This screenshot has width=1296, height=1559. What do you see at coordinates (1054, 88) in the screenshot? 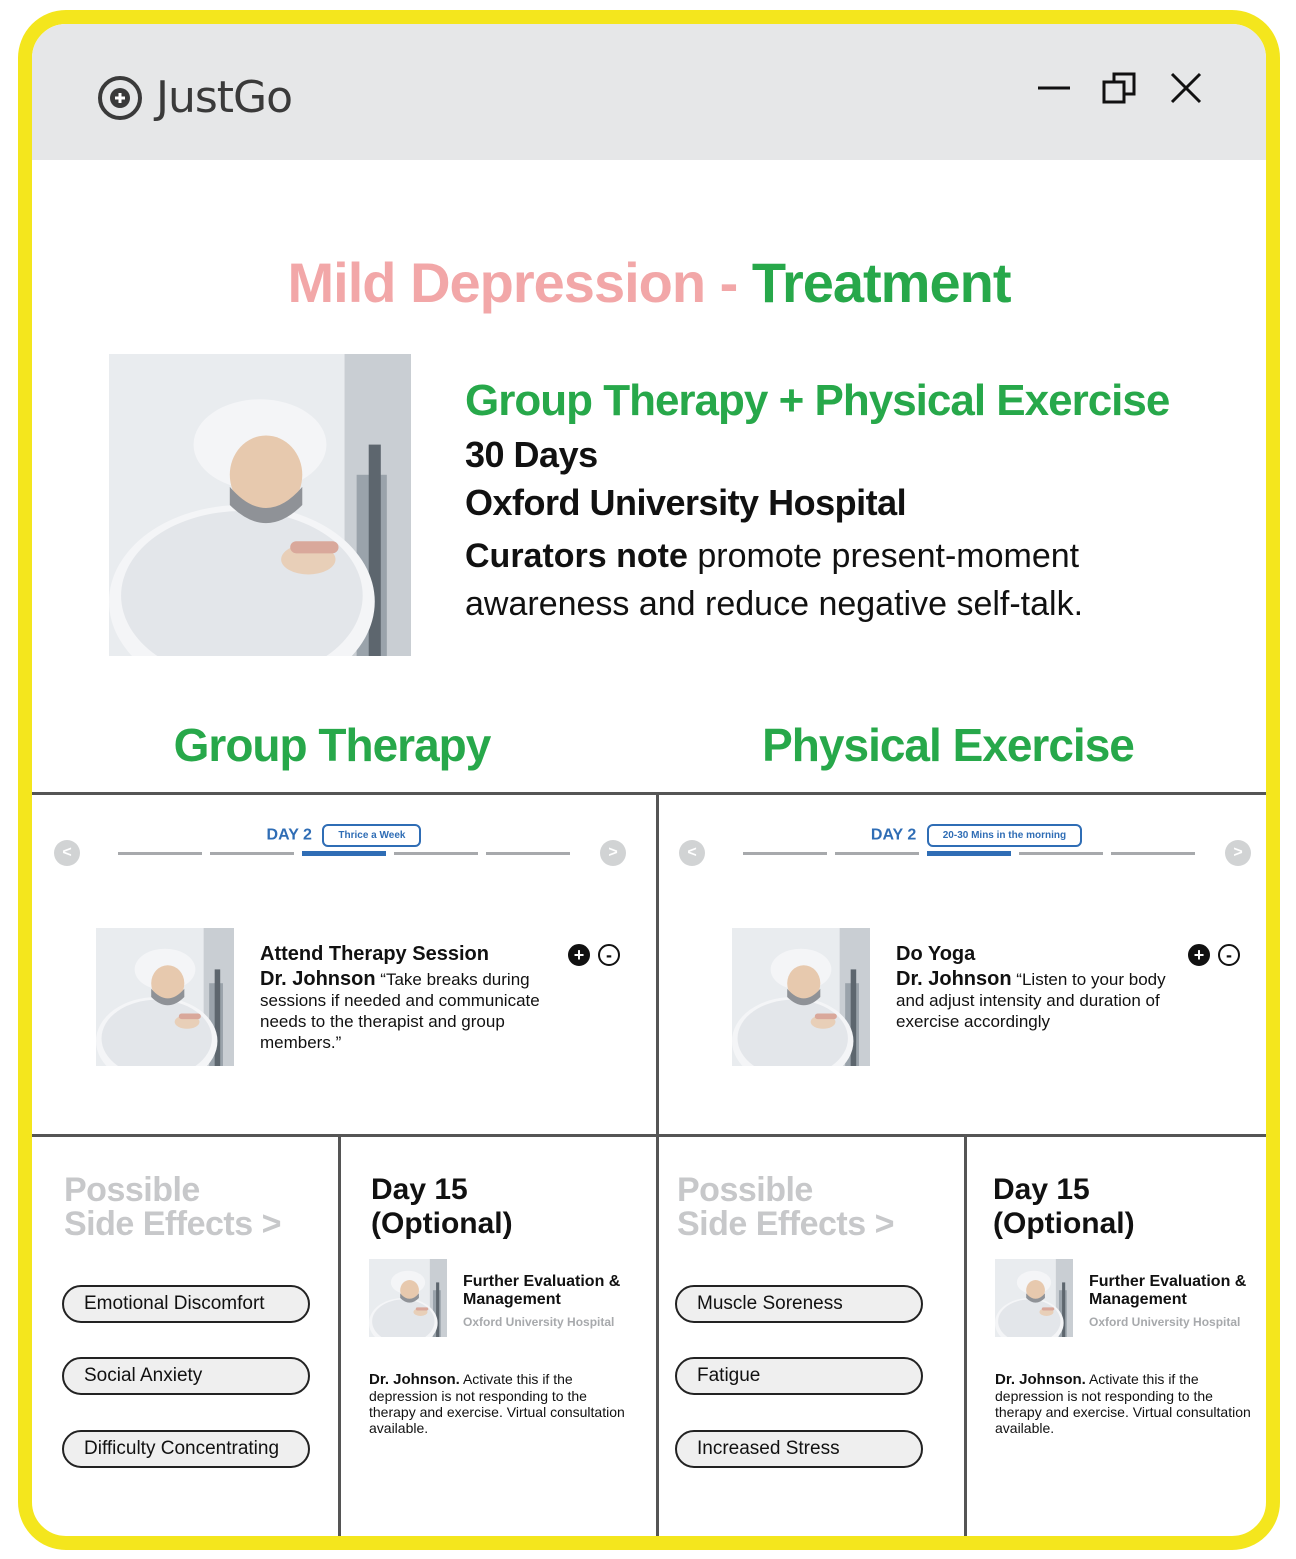
I see `minimize-icon` at bounding box center [1054, 88].